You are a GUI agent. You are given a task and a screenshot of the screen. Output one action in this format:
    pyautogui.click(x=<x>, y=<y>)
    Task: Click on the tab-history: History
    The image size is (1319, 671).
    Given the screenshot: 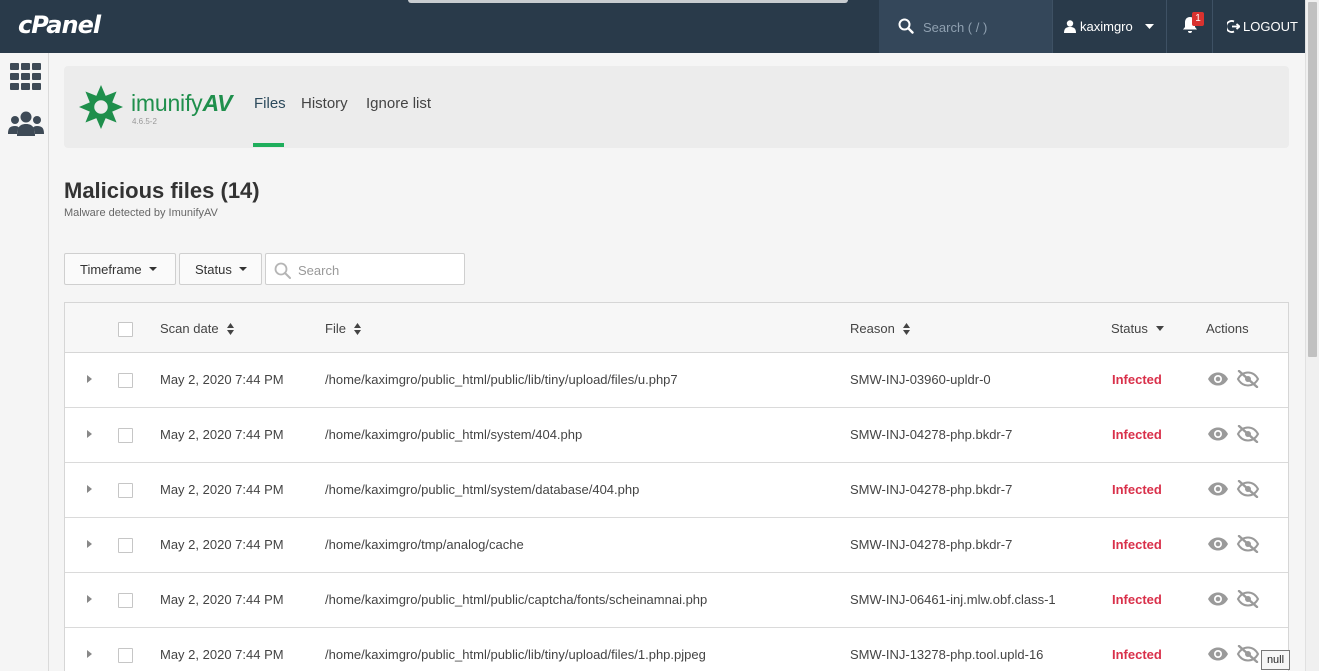 What is the action you would take?
    pyautogui.click(x=324, y=103)
    